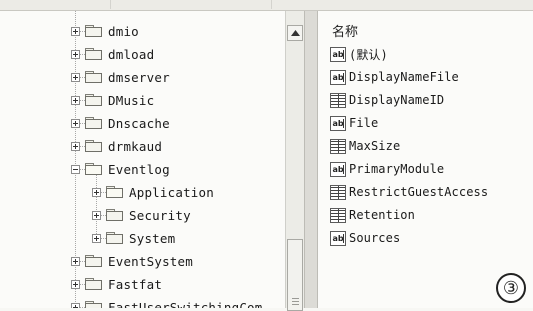 This screenshot has height=311, width=533. I want to click on column-header-bar, so click(266, 5).